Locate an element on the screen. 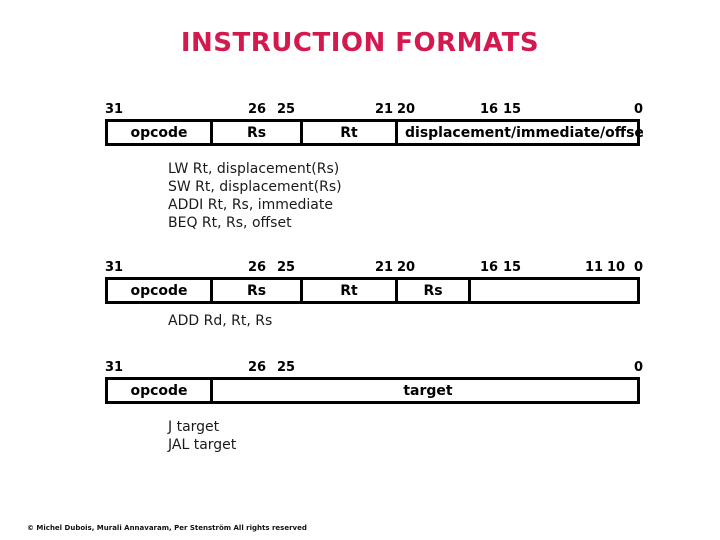 Image resolution: width=720 pixels, height=540 pixels. instruction-example-line: ADDI Rt, Rs, immediate is located at coordinates (250, 205).